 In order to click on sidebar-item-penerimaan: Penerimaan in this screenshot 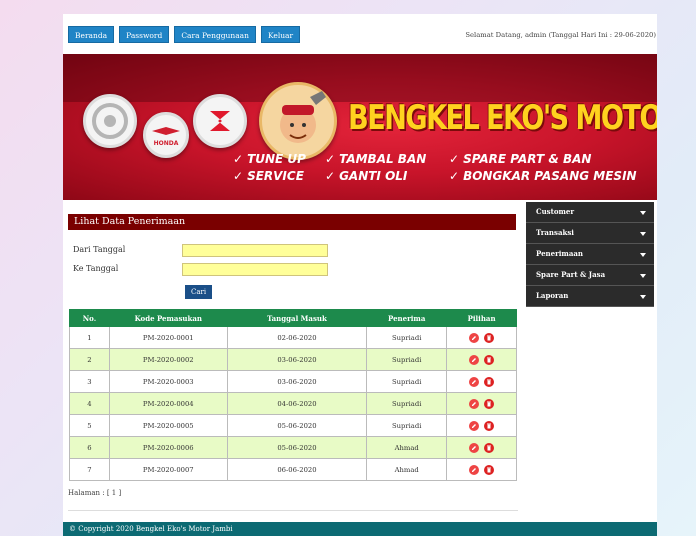, I will do `click(590, 254)`.